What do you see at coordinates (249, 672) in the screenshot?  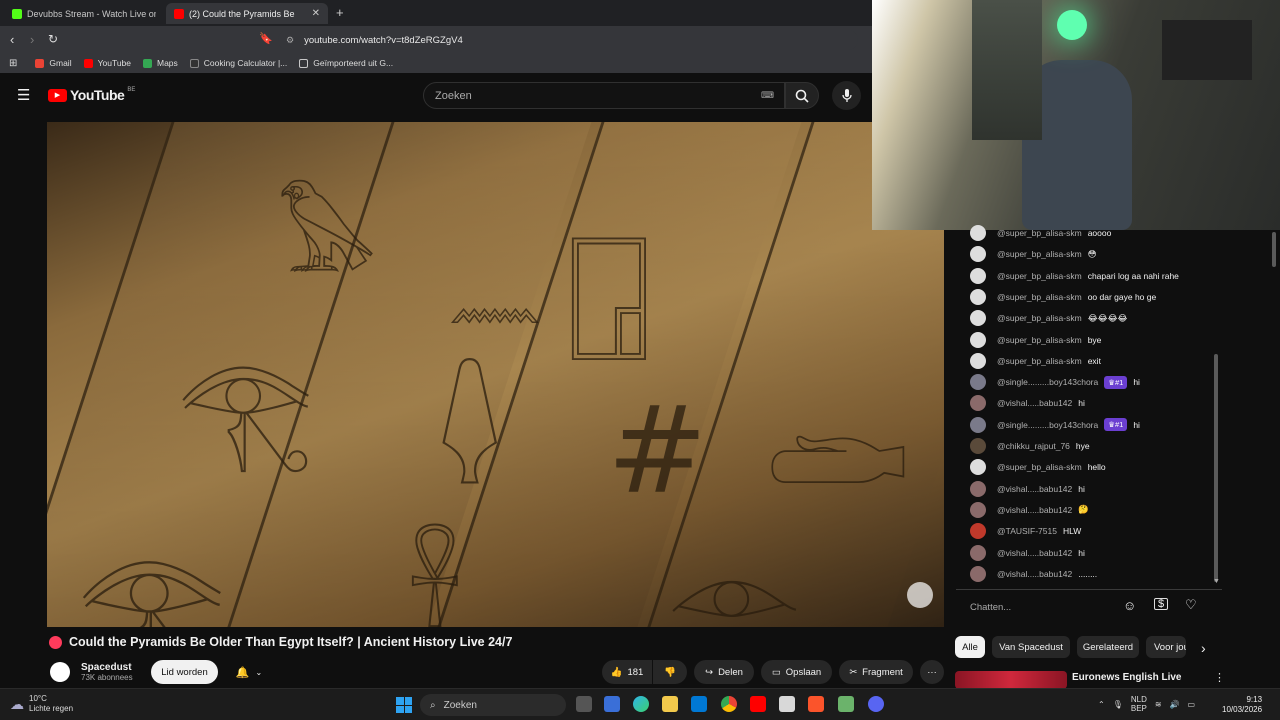 I see `notifications-button: 🔔 ⌄` at bounding box center [249, 672].